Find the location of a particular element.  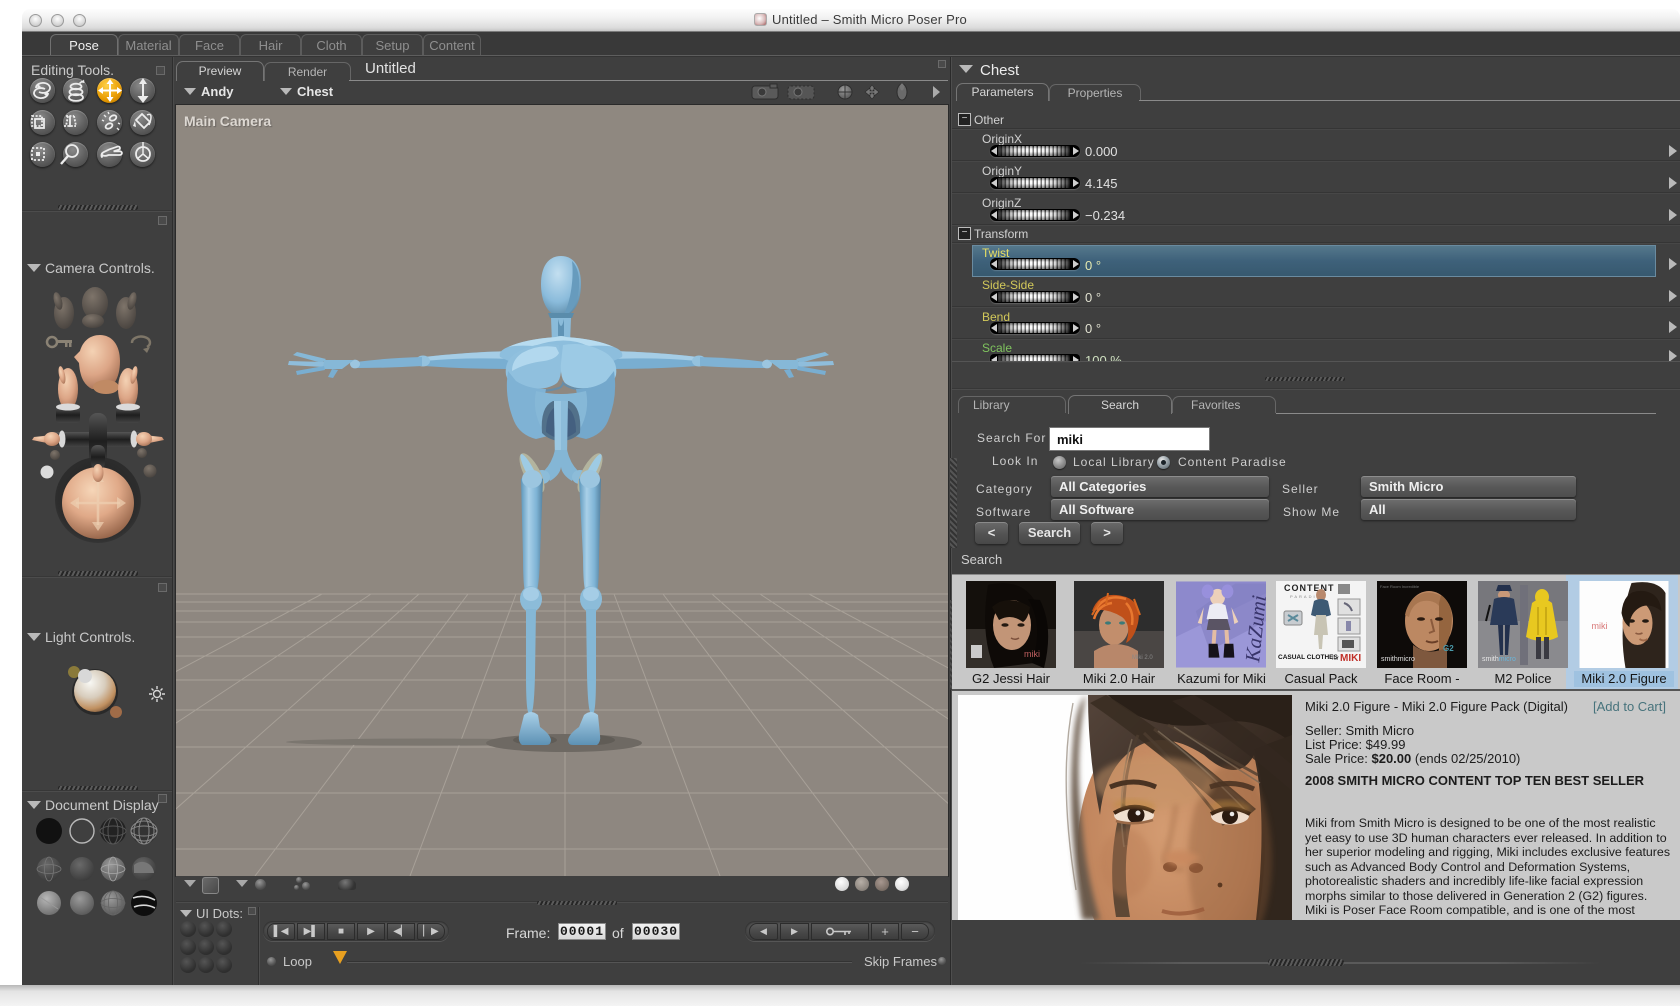

svg-text: Miki 2.0 is located at coordinates (1142, 658).